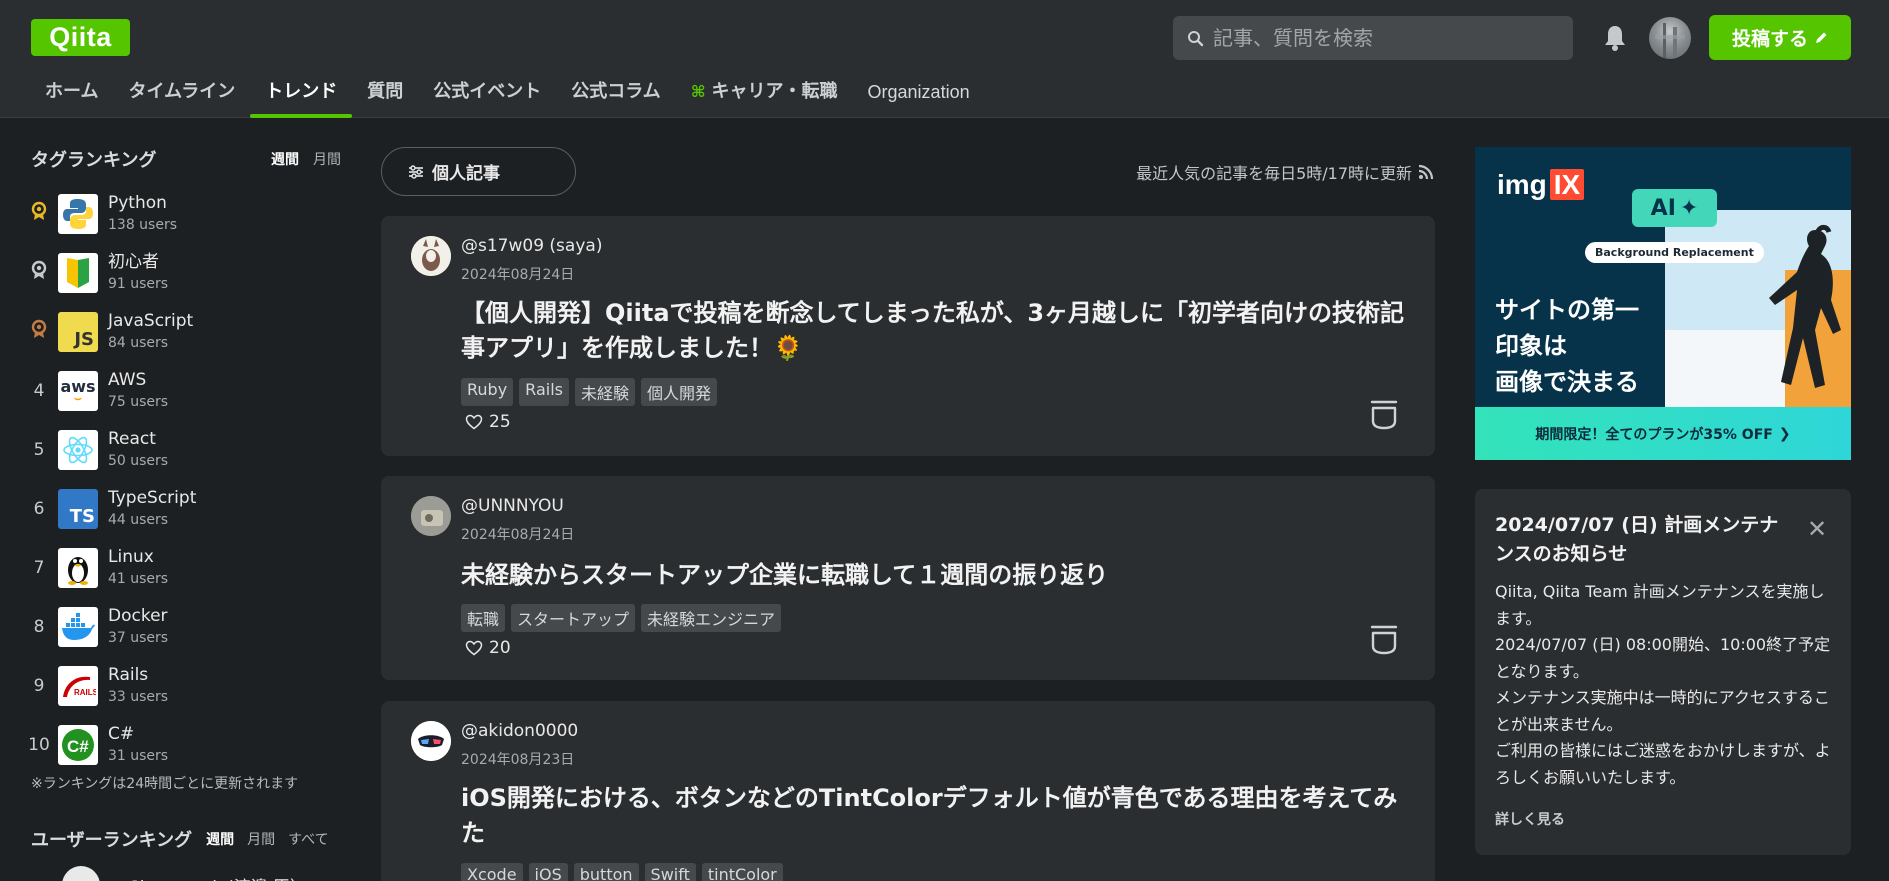 Image resolution: width=1889 pixels, height=881 pixels. What do you see at coordinates (385, 95) in the screenshot?
I see `nav-question: 質問` at bounding box center [385, 95].